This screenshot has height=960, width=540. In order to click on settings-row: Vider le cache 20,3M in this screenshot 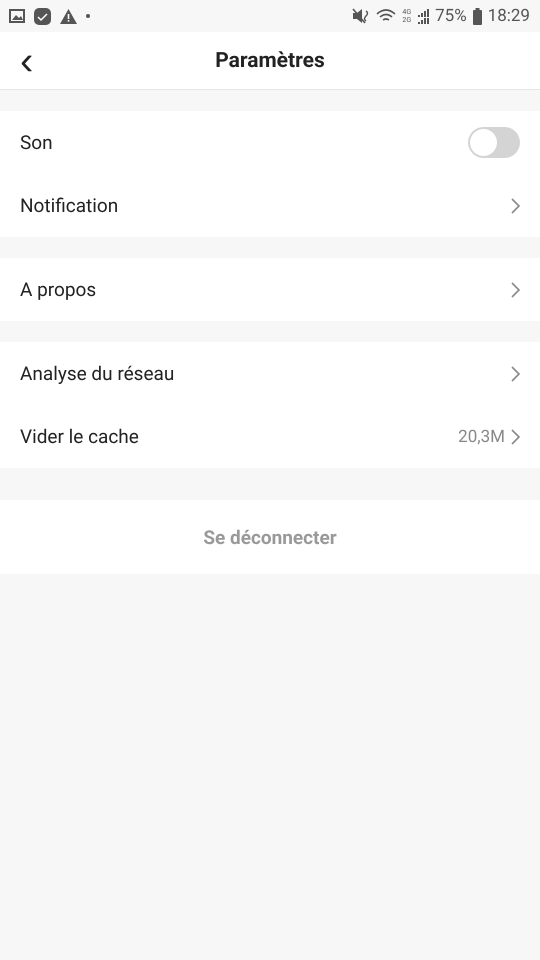, I will do `click(270, 436)`.